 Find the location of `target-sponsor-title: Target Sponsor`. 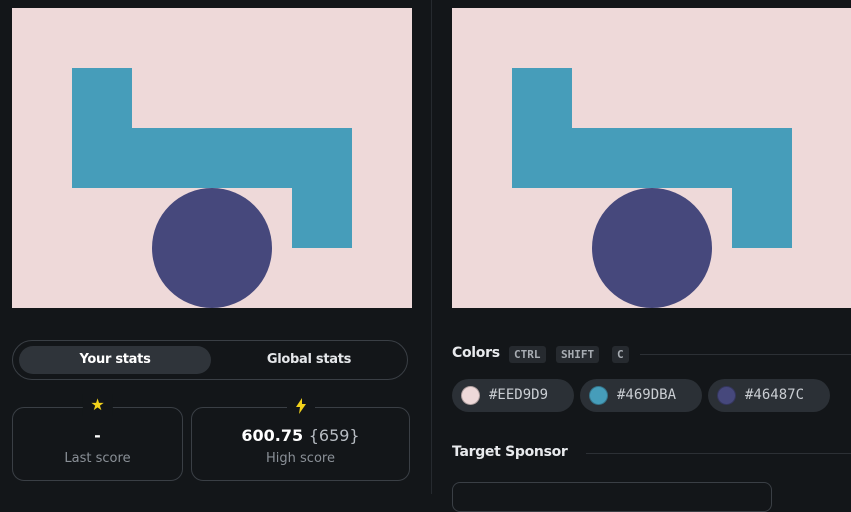

target-sponsor-title: Target Sponsor is located at coordinates (510, 452).